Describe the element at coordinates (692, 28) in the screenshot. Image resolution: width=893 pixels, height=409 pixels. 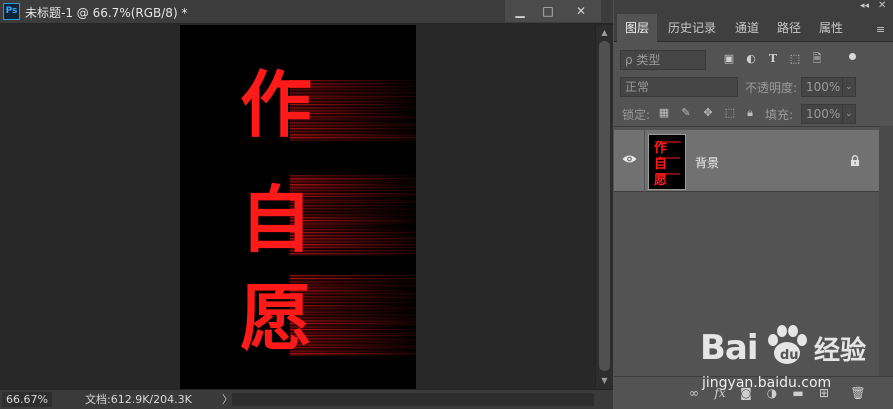
I see `tab-history: 历史记录` at that location.